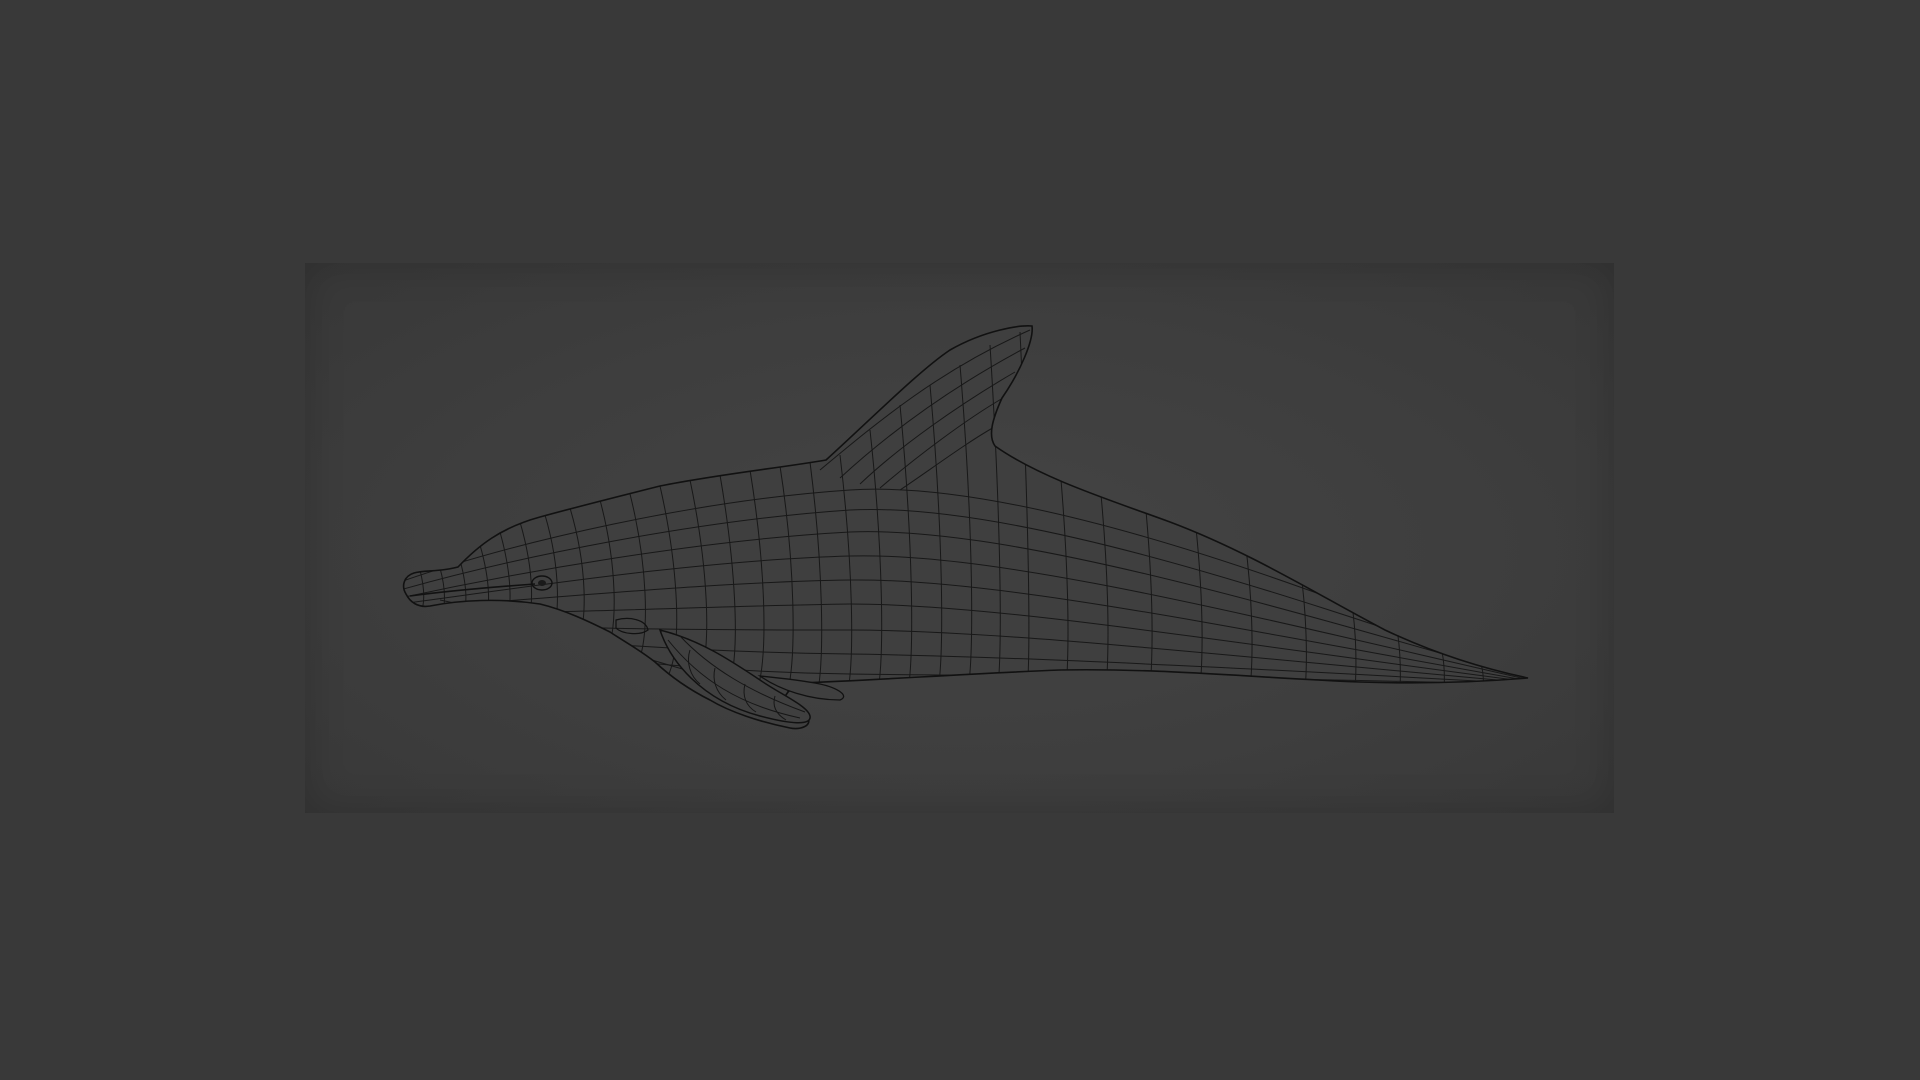 The image size is (1920, 1080). Describe the element at coordinates (542, 583) in the screenshot. I see `eye-pupil` at that location.